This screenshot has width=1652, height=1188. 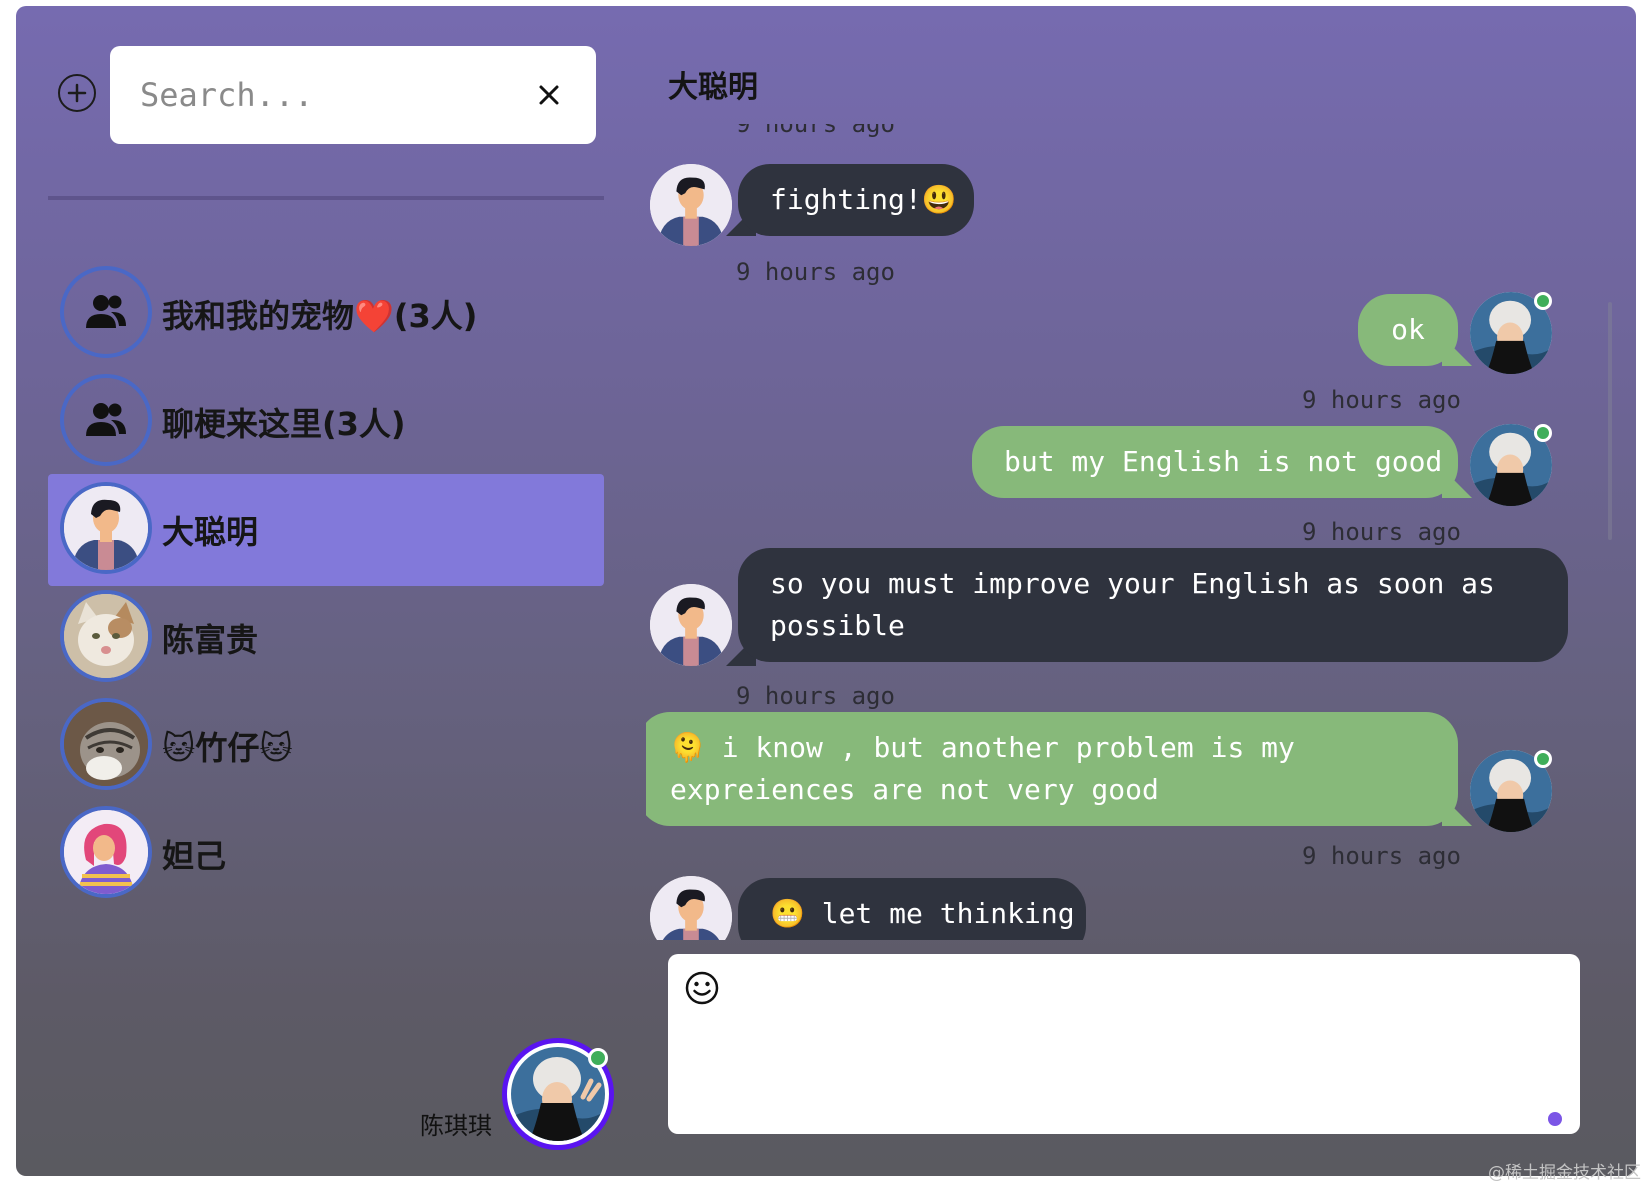 What do you see at coordinates (284, 424) in the screenshot?
I see `contact-name: 聊梗来这里(3人)` at bounding box center [284, 424].